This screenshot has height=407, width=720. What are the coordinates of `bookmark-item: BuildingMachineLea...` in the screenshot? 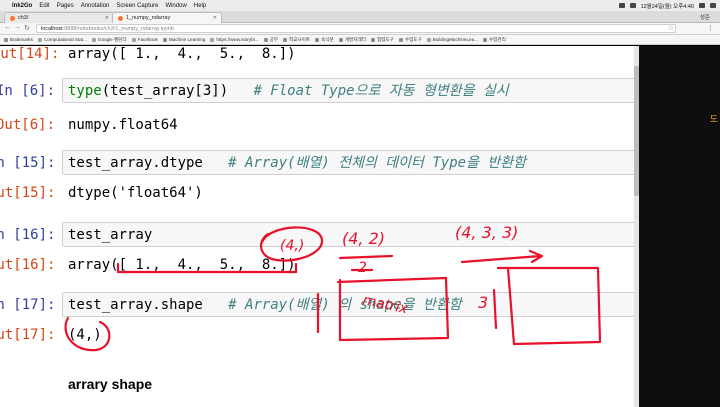 It's located at (452, 39).